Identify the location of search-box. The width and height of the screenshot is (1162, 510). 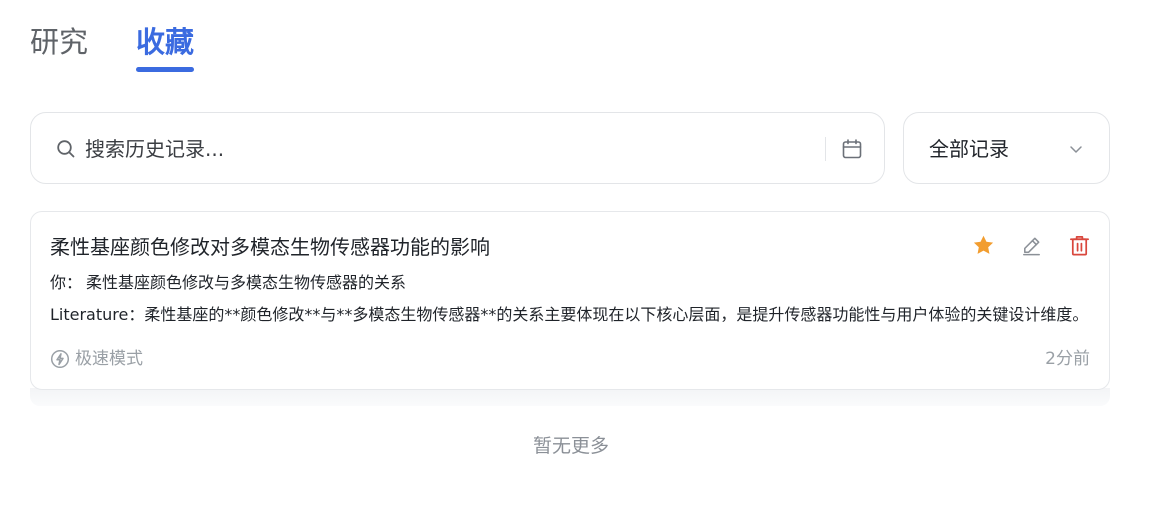
(457, 148).